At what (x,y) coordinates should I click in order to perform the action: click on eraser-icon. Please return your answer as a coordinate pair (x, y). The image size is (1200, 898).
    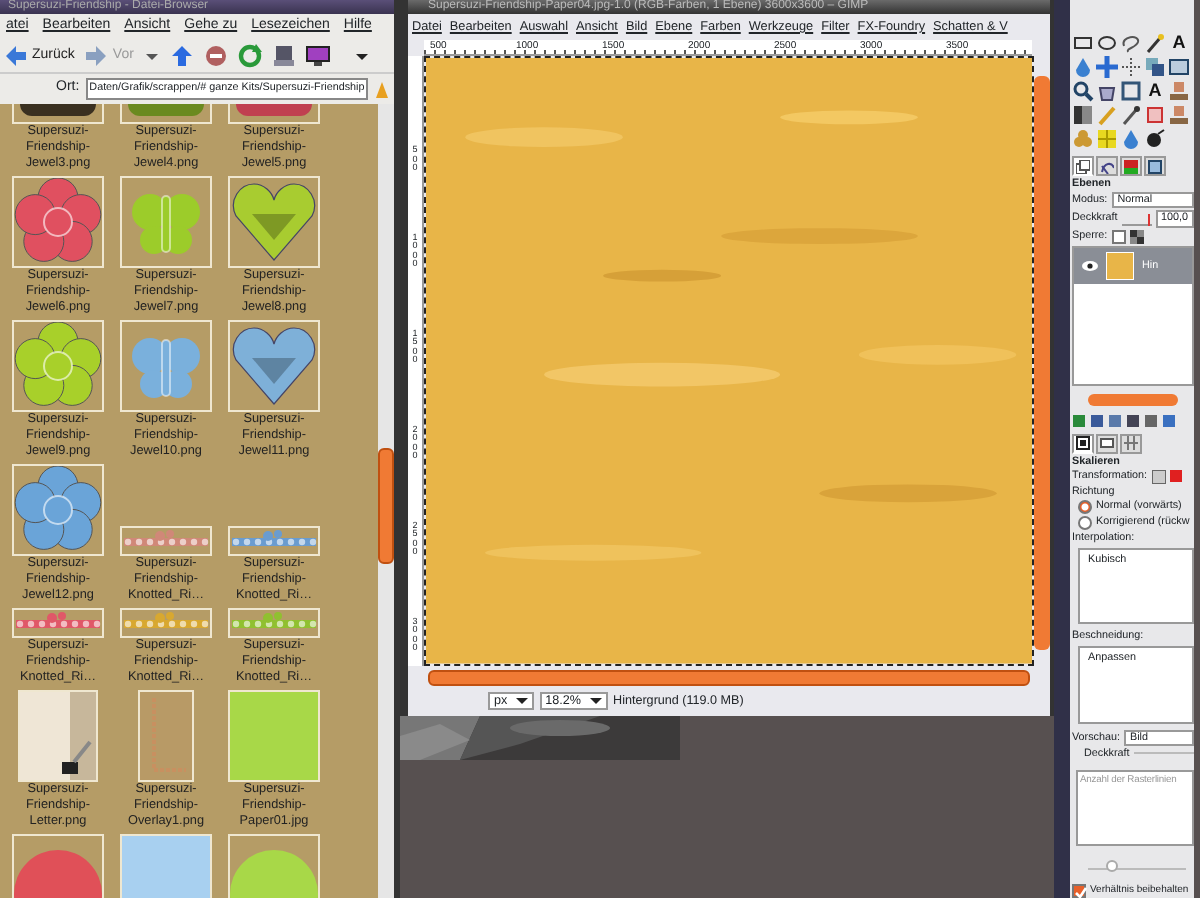
    Looking at the image, I should click on (1155, 115).